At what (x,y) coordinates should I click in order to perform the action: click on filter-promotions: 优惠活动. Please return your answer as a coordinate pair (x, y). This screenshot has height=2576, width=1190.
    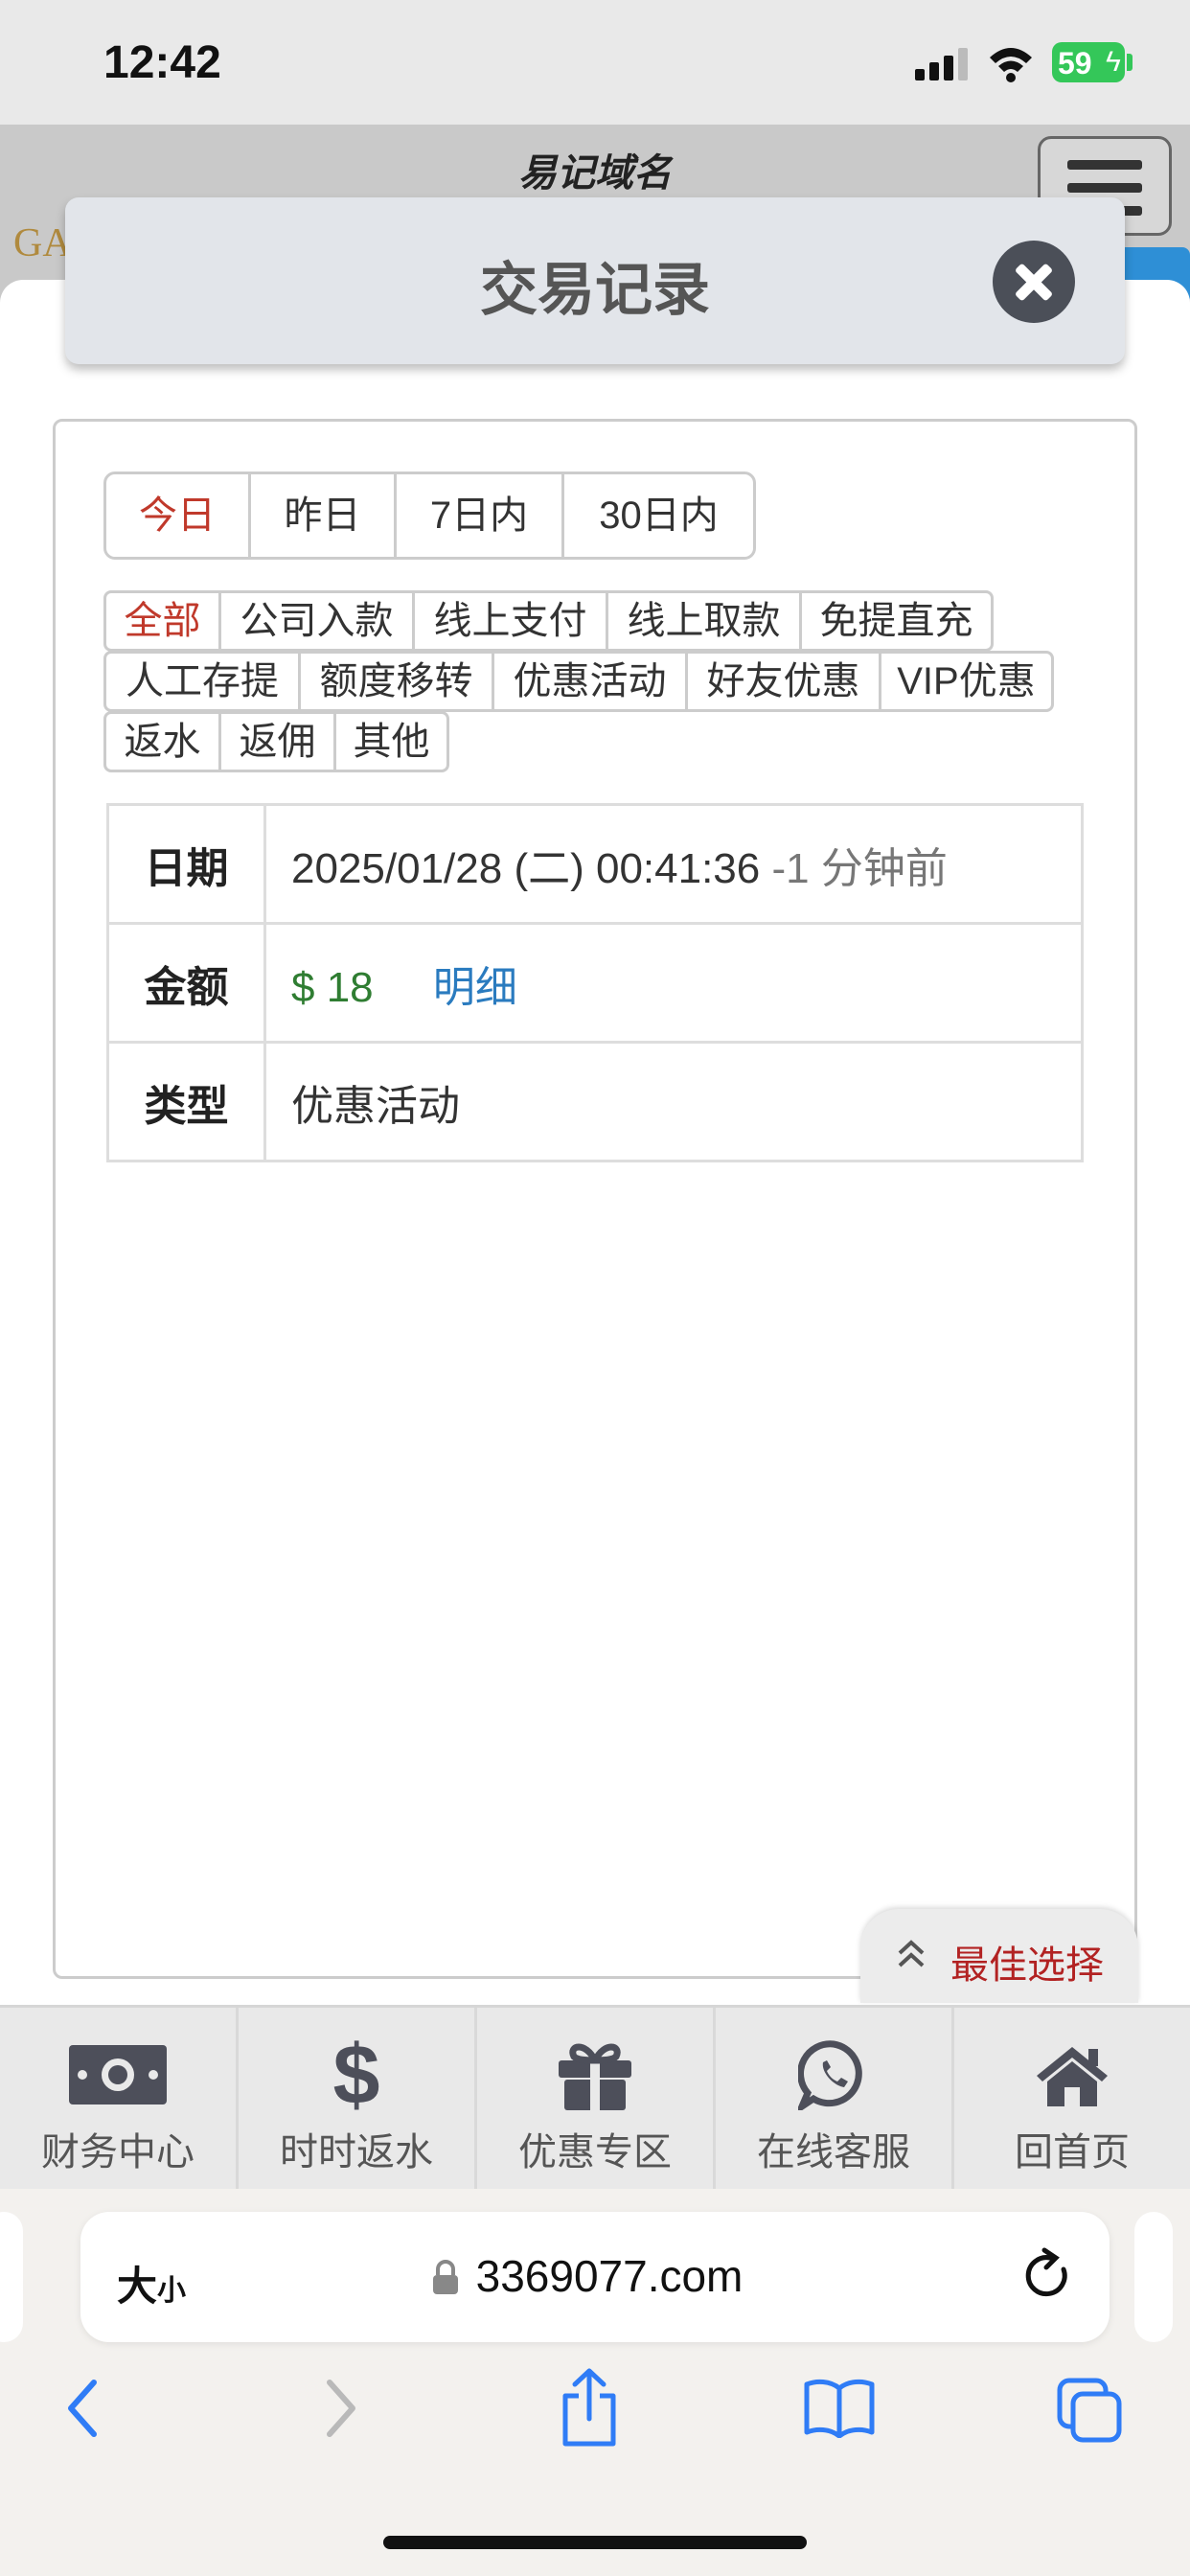
    Looking at the image, I should click on (589, 681).